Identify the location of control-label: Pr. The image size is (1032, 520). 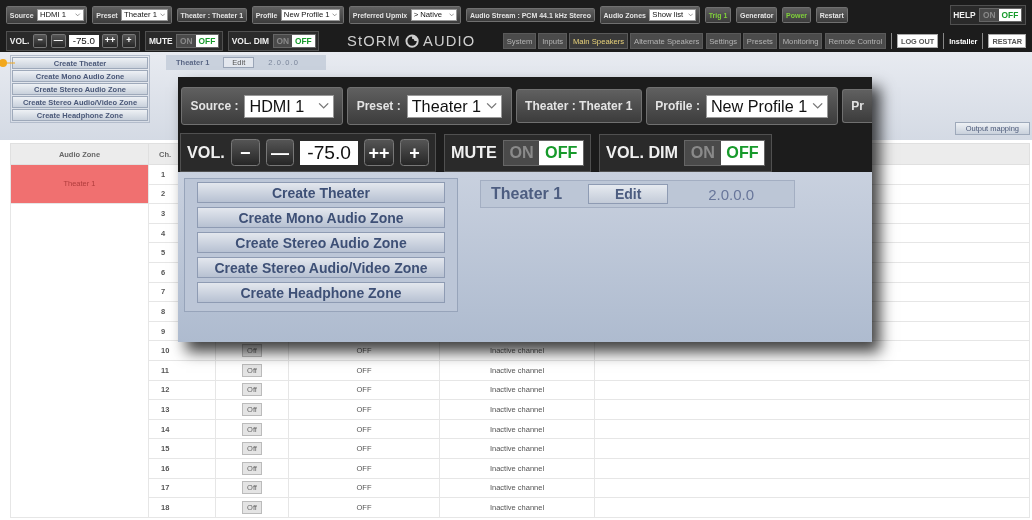
(856, 106).